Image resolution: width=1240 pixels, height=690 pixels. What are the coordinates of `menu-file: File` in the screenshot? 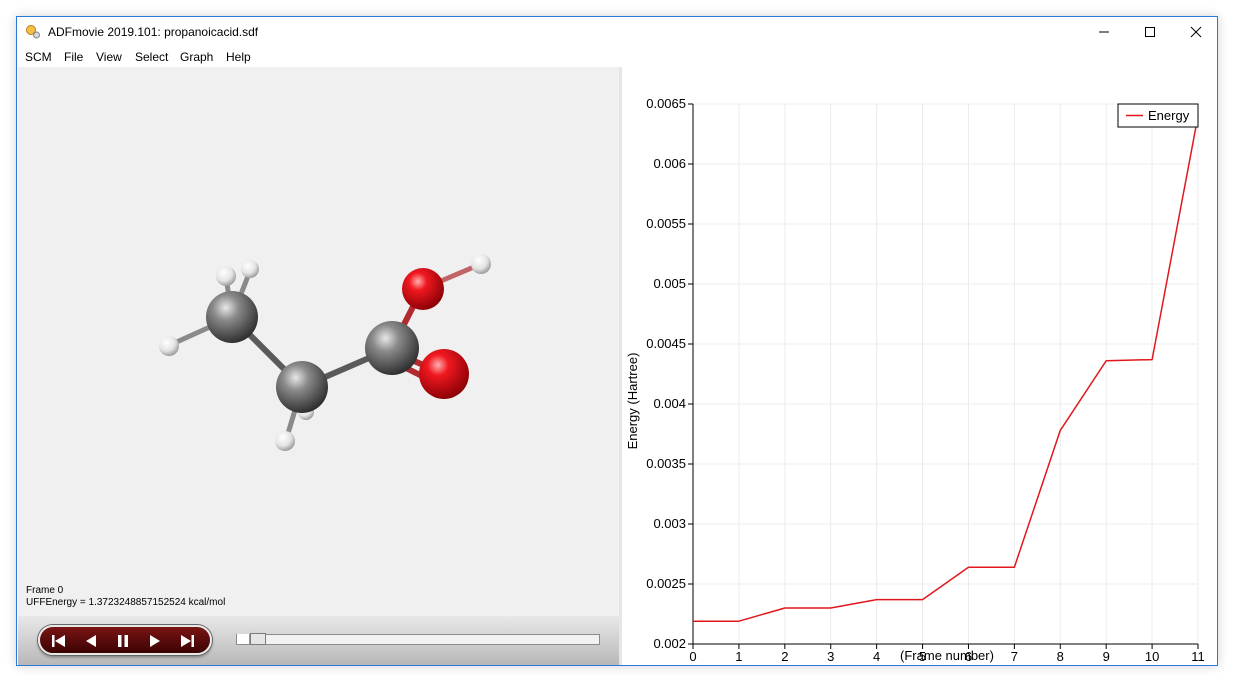 It's located at (73, 57).